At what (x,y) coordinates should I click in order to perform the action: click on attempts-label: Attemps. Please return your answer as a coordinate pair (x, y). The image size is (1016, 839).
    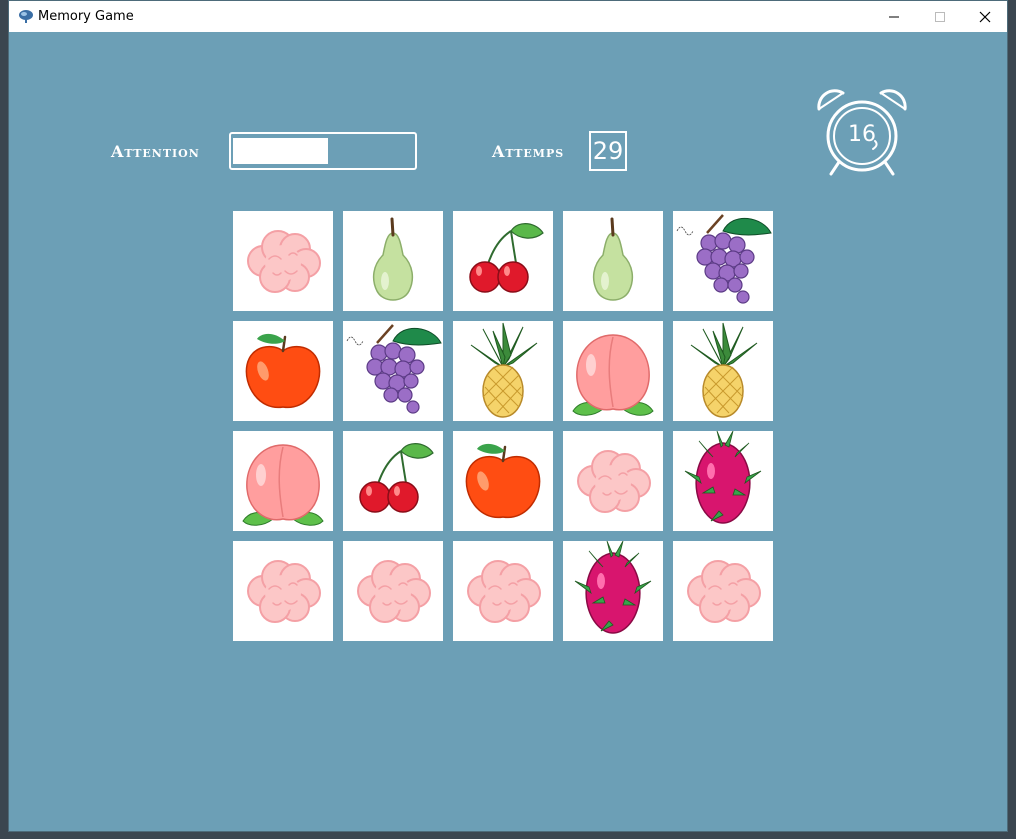
    Looking at the image, I should click on (528, 151).